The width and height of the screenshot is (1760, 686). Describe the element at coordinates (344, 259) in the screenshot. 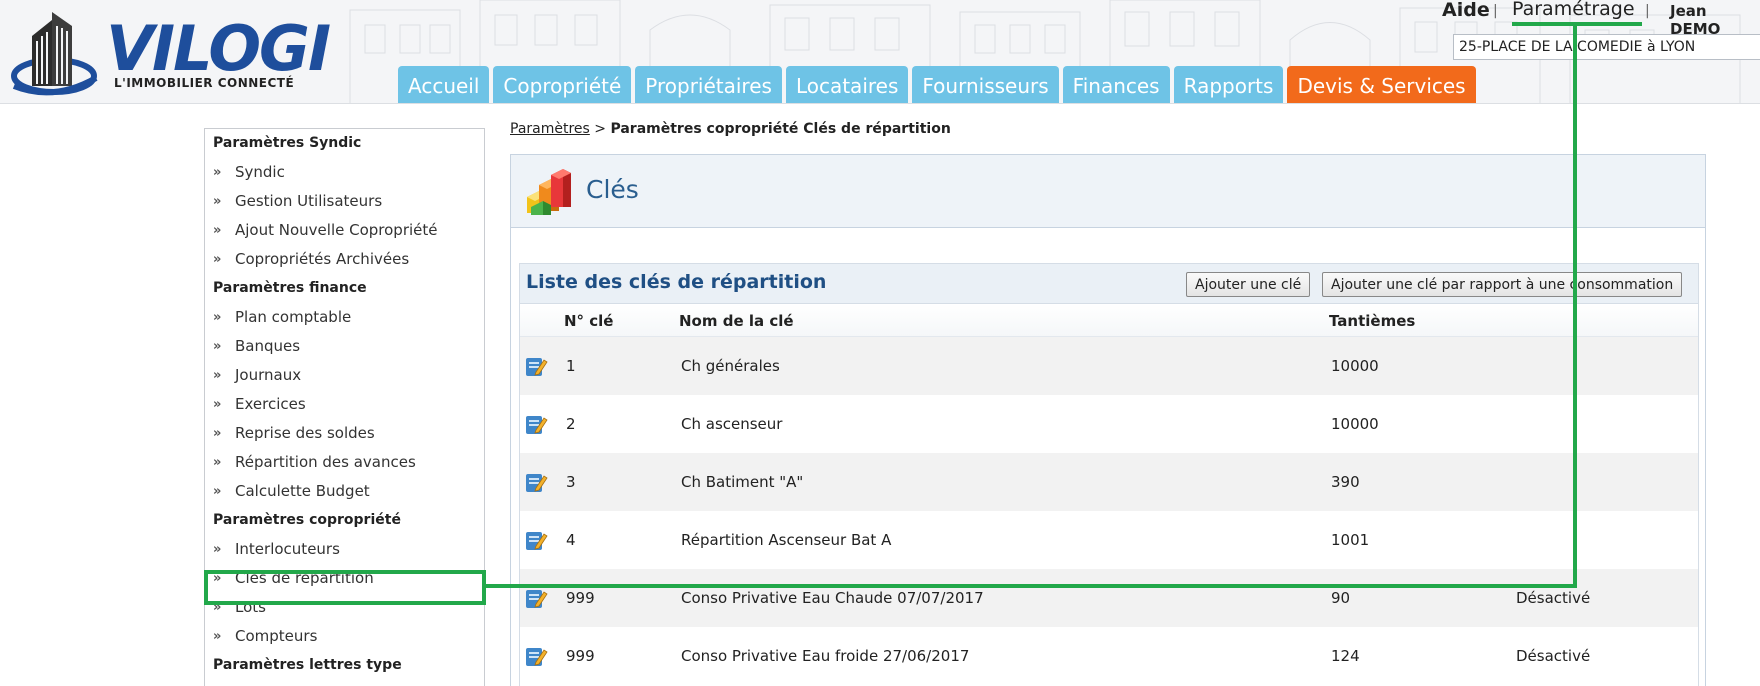

I see `sidebar-item-coproprietes-archivees: » Copropriétés Archivées` at that location.